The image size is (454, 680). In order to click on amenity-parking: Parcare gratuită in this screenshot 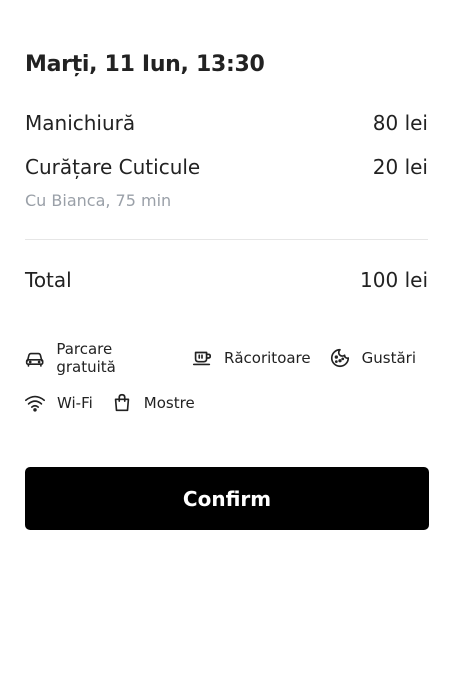, I will do `click(98, 358)`.